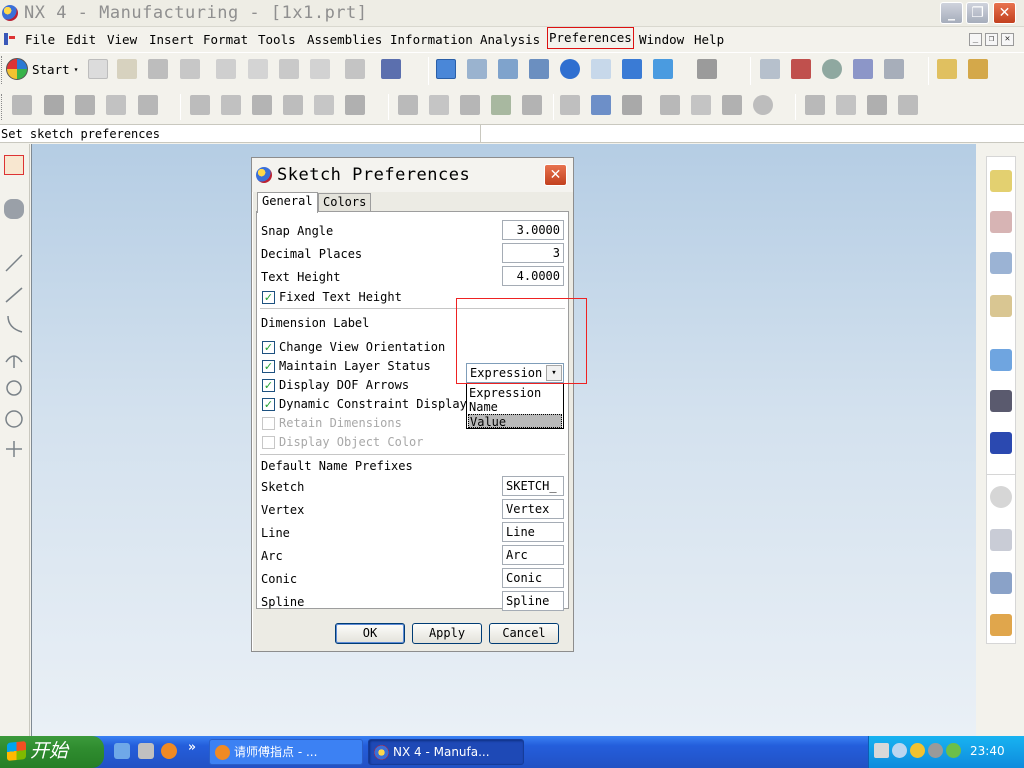  I want to click on circle-center-icon, so click(14, 419).